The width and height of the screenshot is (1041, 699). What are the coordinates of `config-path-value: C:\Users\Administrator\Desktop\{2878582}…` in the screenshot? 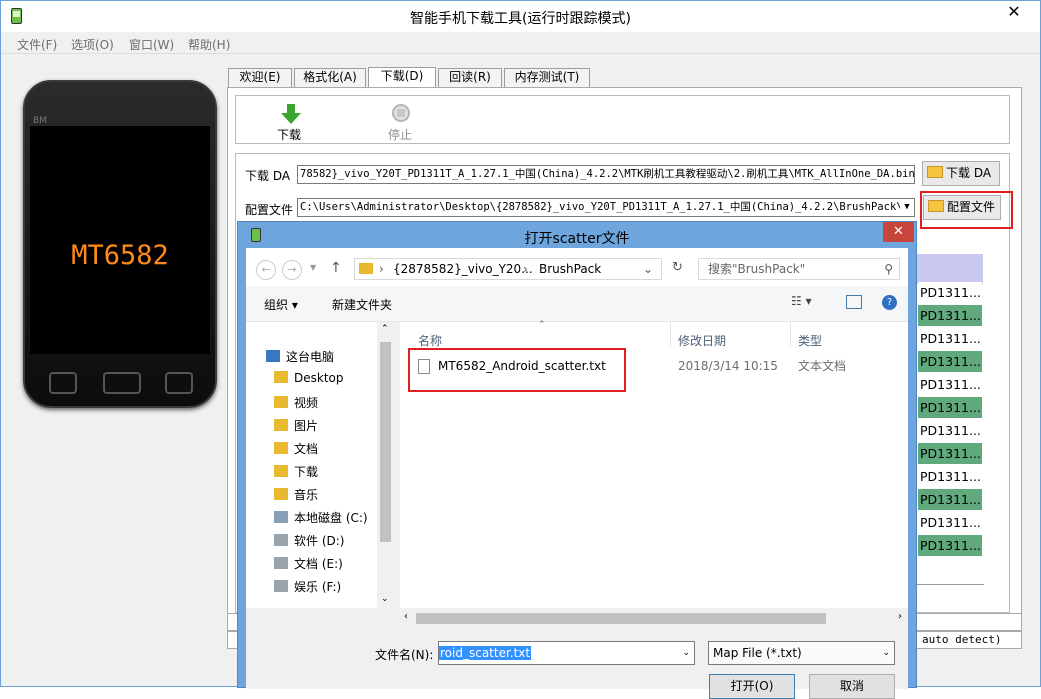 It's located at (607, 207).